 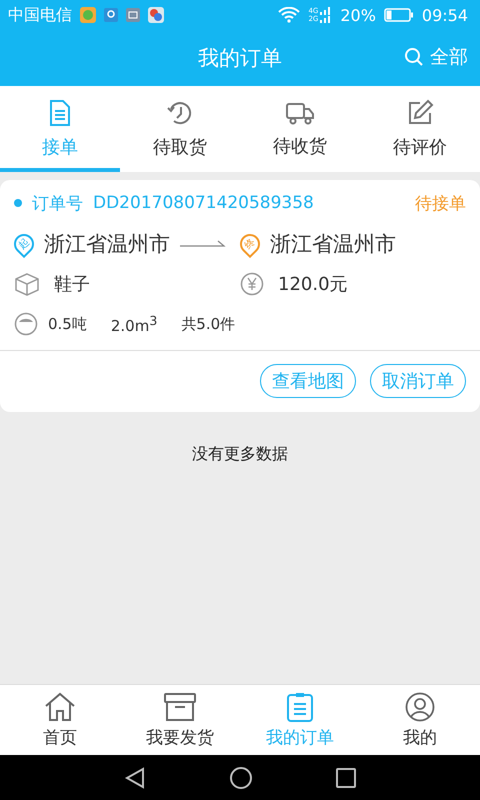 I want to click on document-icon, so click(x=60, y=113).